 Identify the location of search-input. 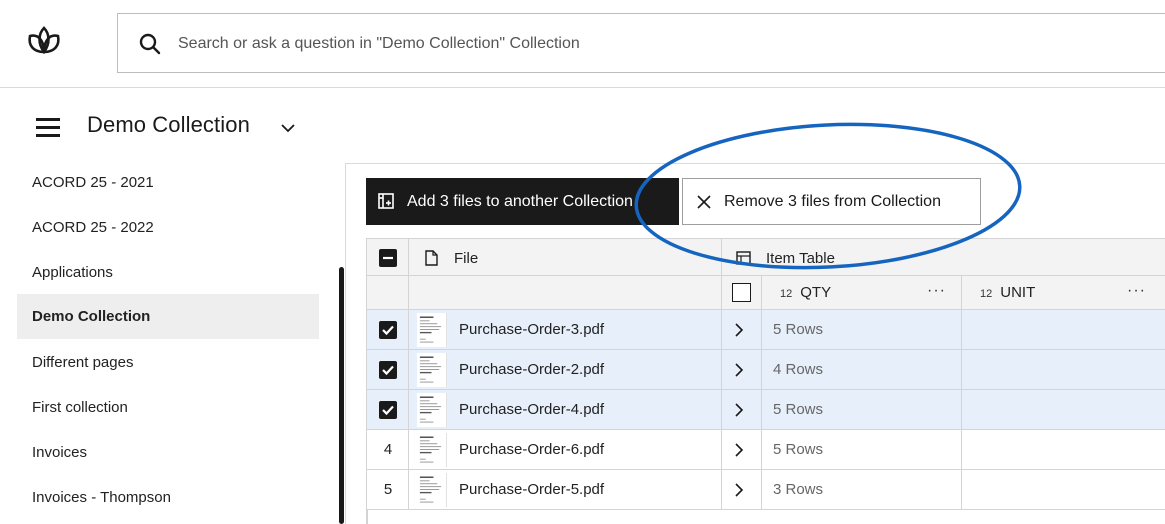
(628, 44).